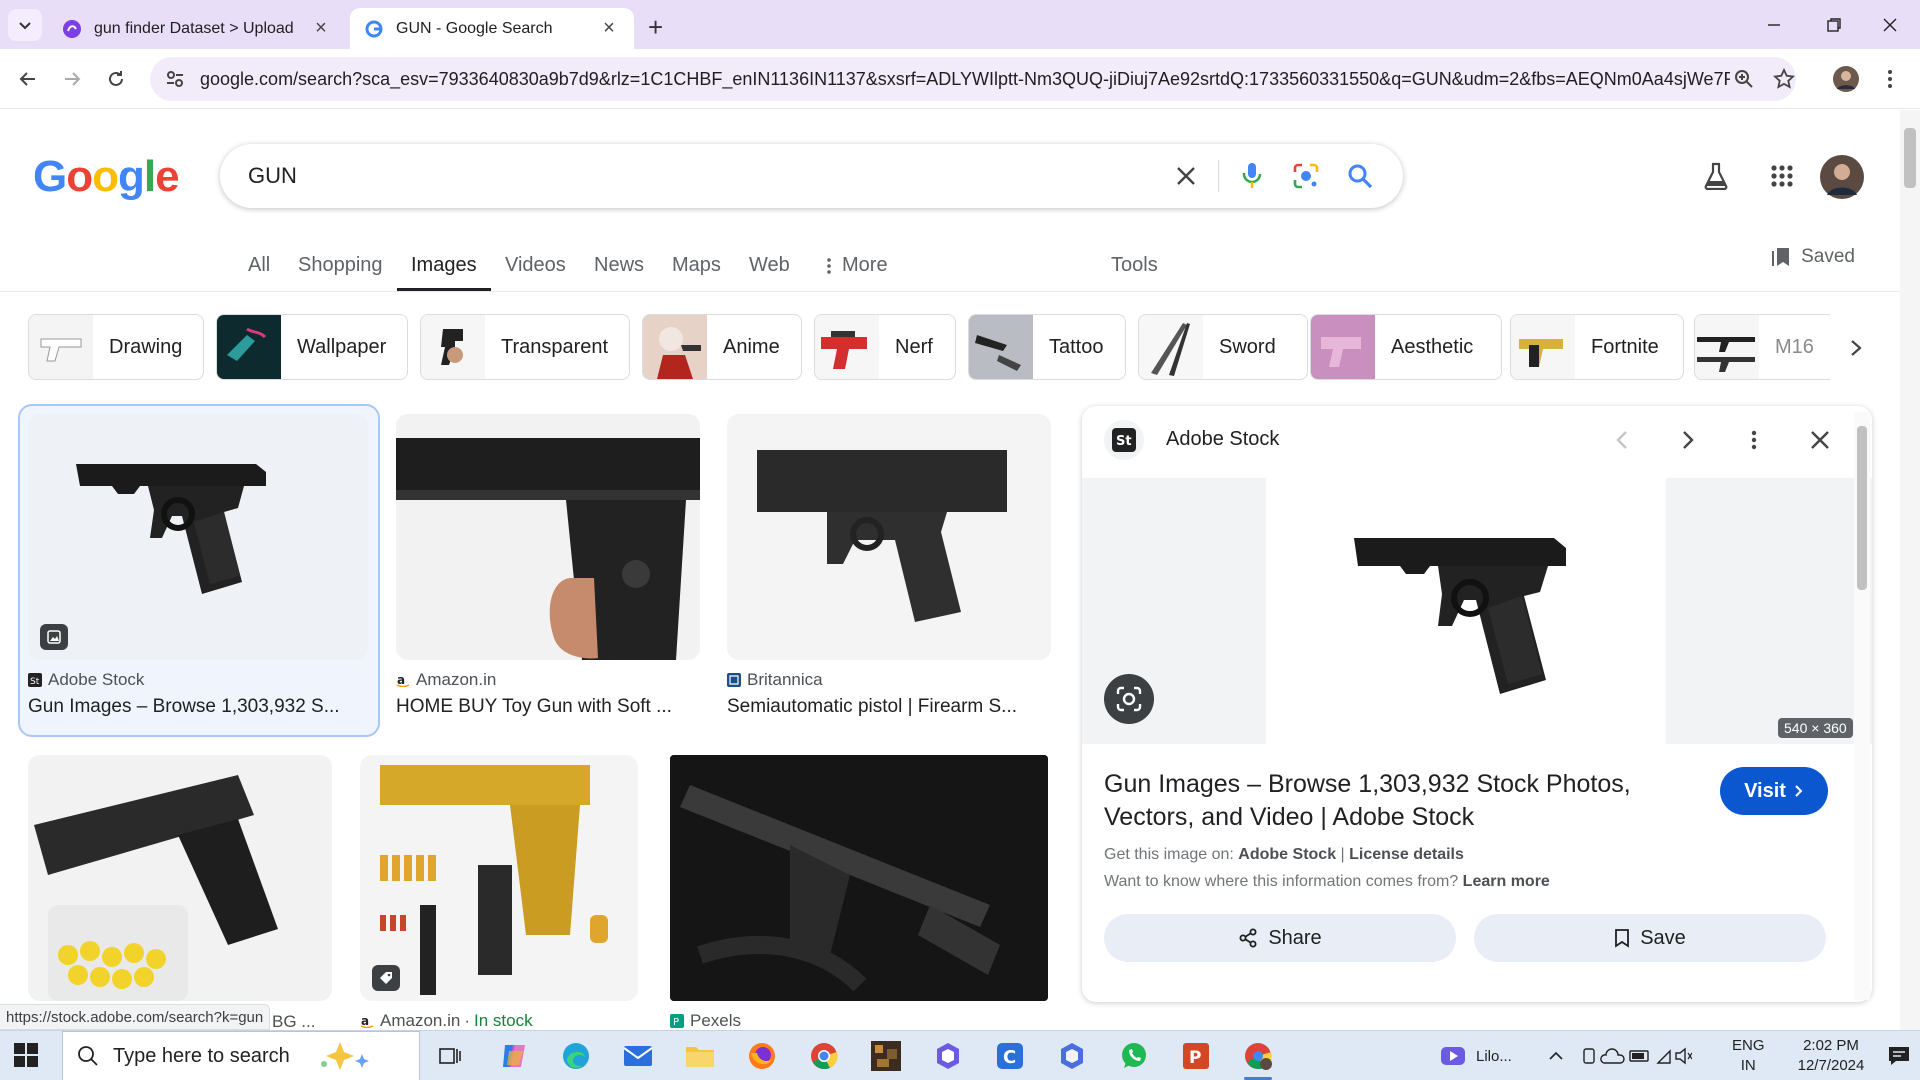 The width and height of the screenshot is (1920, 1080). Describe the element at coordinates (28, 79) in the screenshot. I see `back-button` at that location.